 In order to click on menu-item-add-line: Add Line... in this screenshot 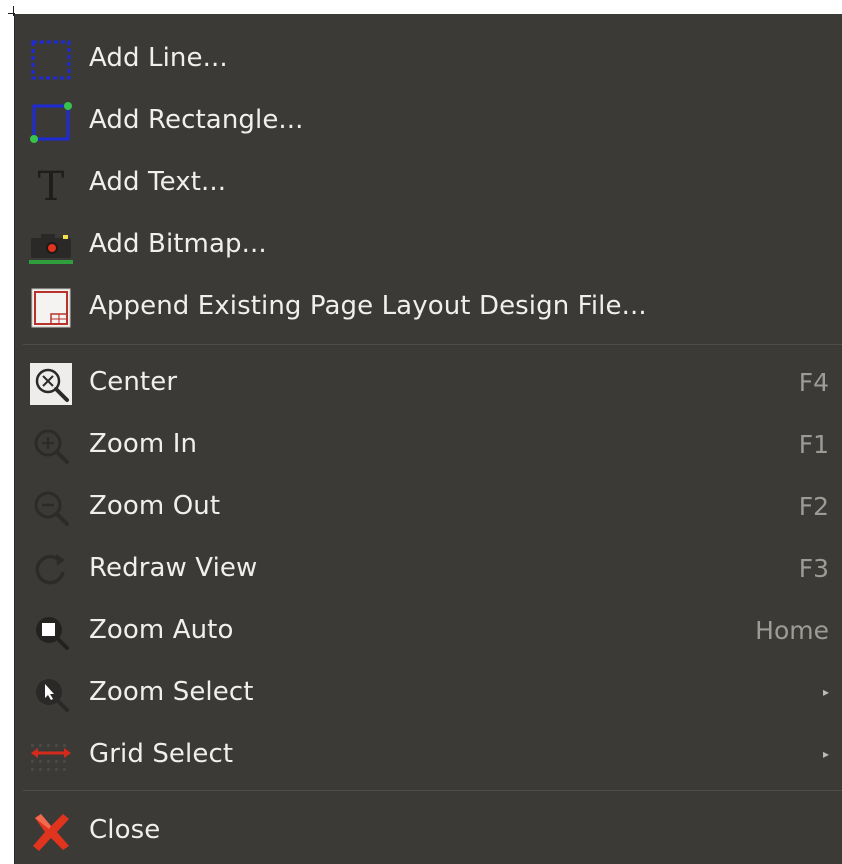, I will do `click(428, 58)`.